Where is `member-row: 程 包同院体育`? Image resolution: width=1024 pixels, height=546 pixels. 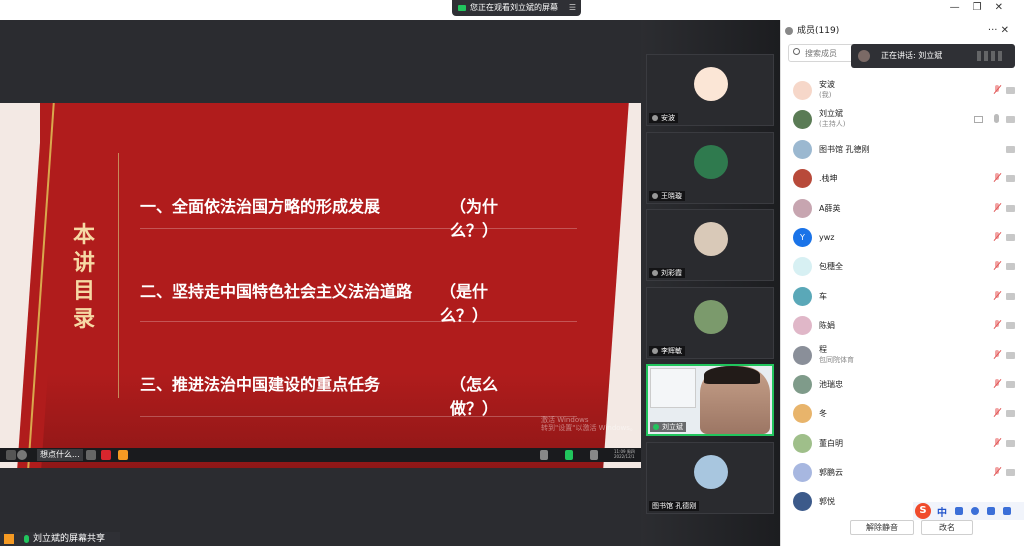
member-row: 程 包同院体育 is located at coordinates (899, 355).